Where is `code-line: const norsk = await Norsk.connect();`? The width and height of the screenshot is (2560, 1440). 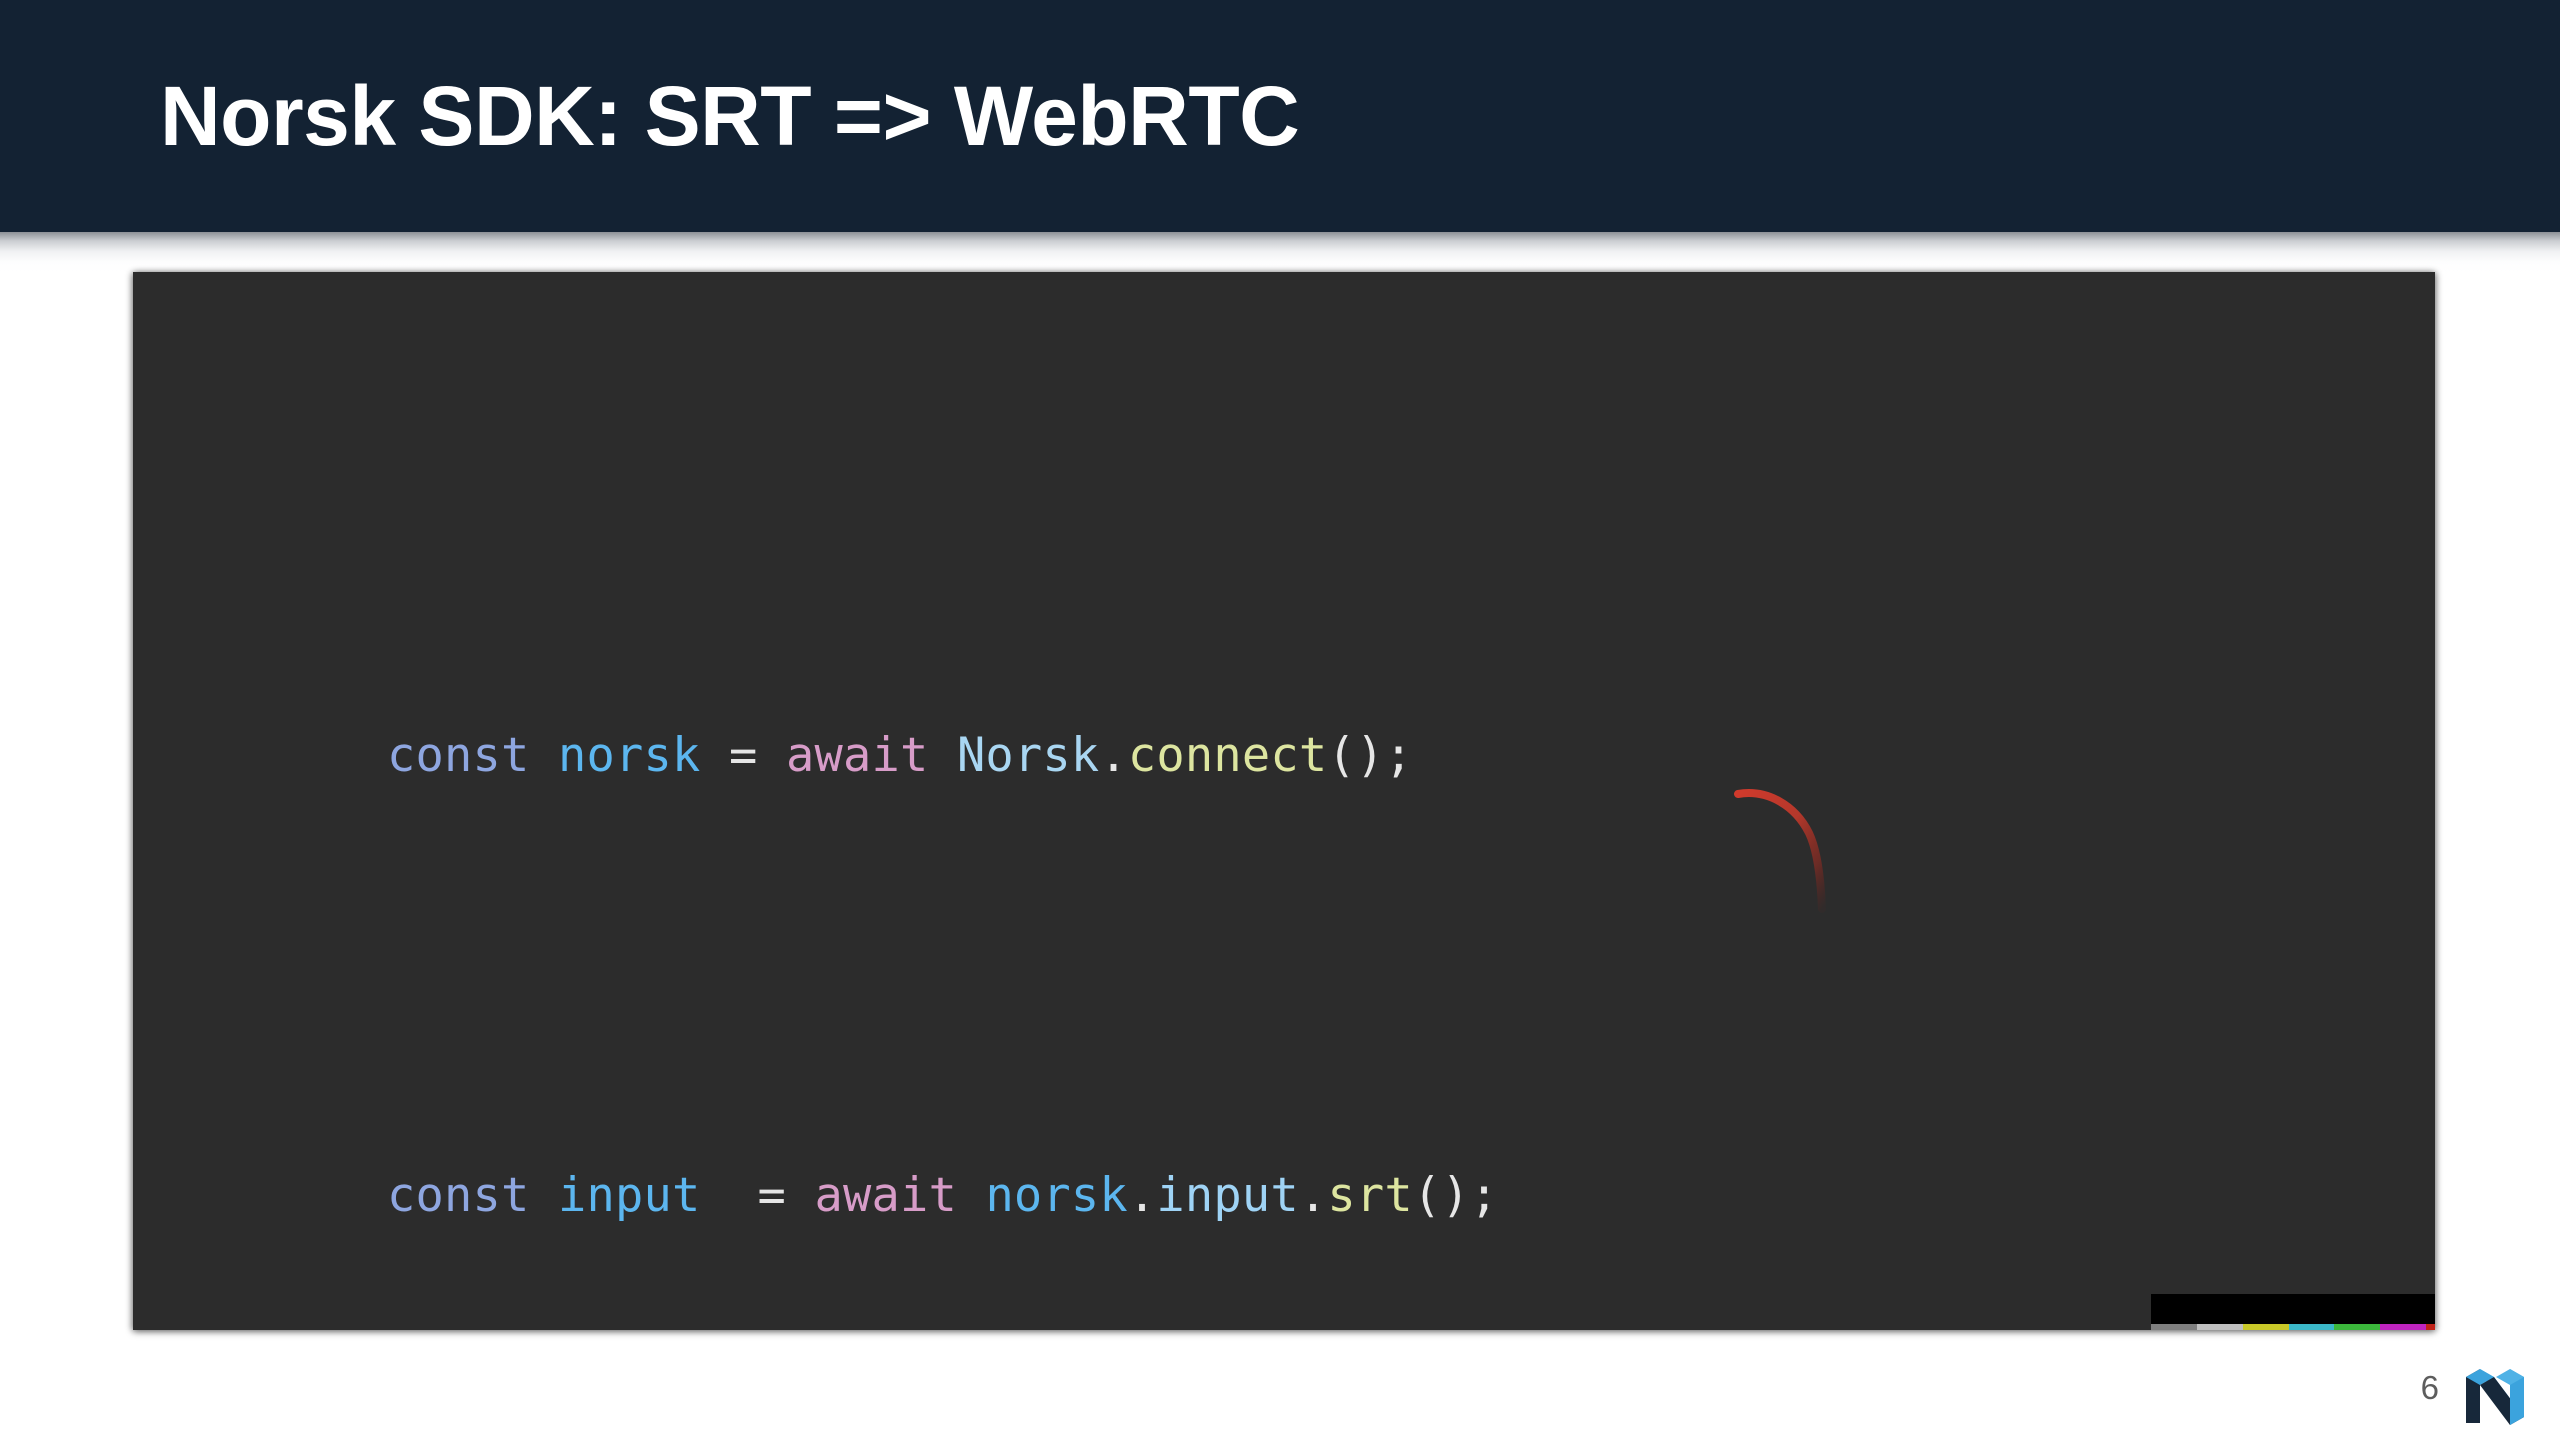
code-line: const norsk = await Norsk.connect(); is located at coordinates (1185, 728).